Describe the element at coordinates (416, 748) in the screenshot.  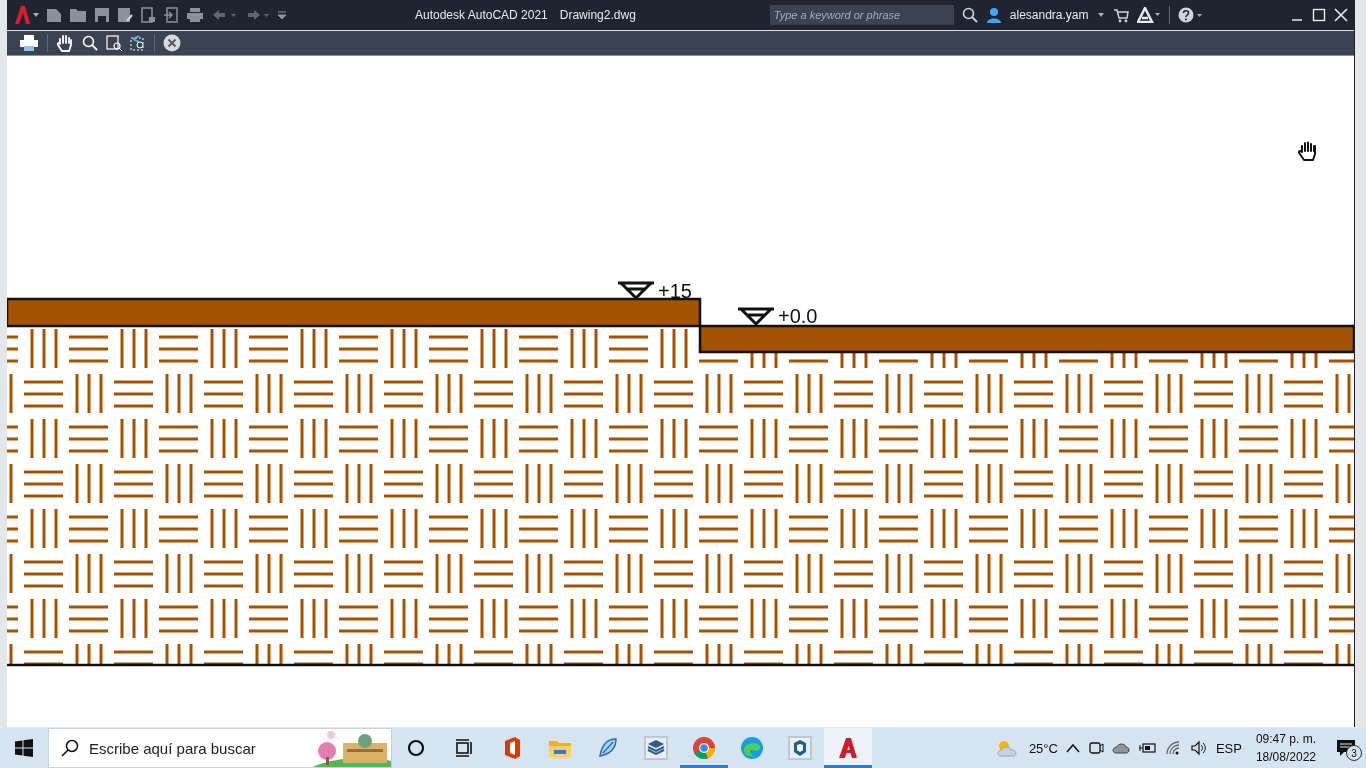
I see `circle-icon` at that location.